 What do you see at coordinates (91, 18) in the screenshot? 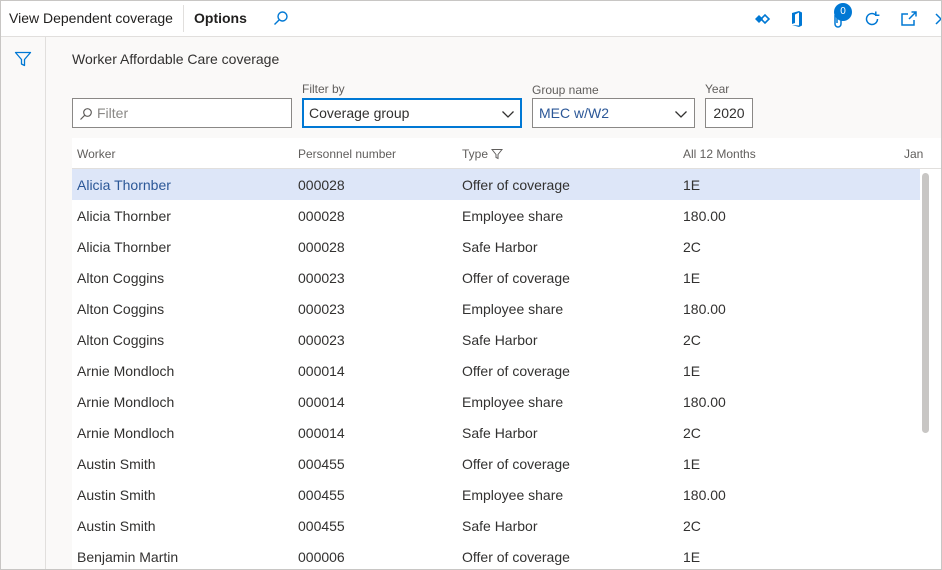
I see `view-dependent-coverage-button: View Dependent coverage` at bounding box center [91, 18].